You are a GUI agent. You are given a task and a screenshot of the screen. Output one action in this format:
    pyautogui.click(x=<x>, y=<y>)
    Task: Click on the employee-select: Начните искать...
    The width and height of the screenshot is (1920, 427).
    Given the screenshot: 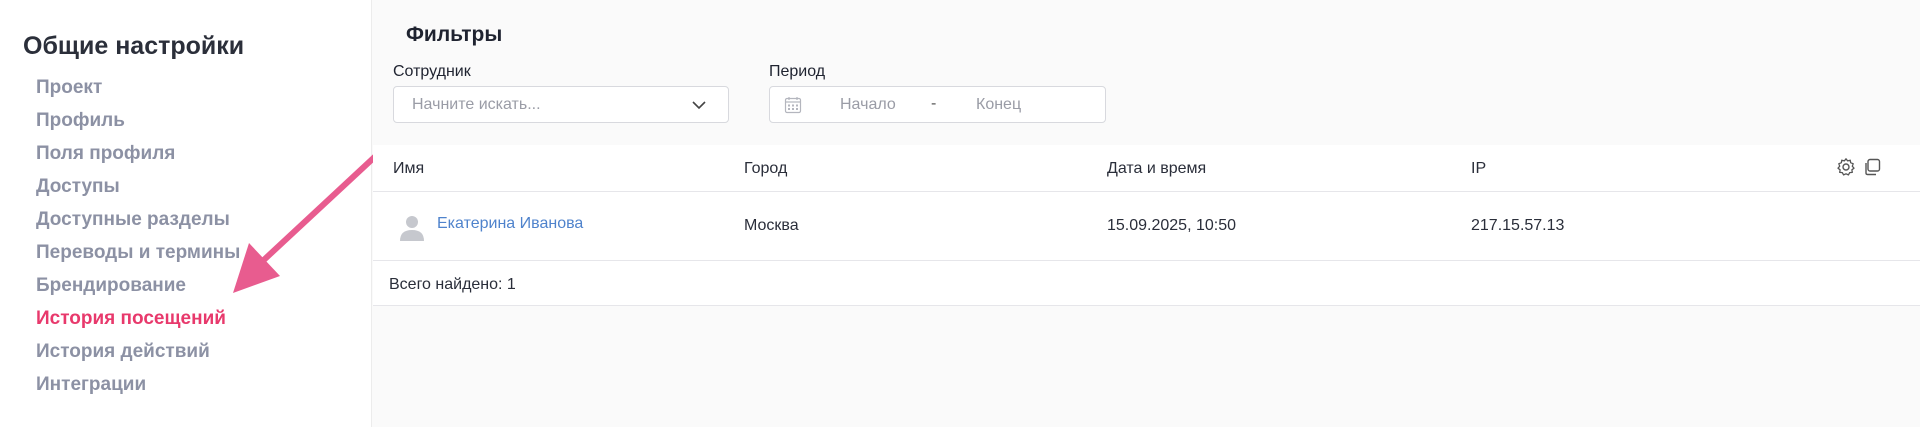 What is the action you would take?
    pyautogui.click(x=561, y=104)
    